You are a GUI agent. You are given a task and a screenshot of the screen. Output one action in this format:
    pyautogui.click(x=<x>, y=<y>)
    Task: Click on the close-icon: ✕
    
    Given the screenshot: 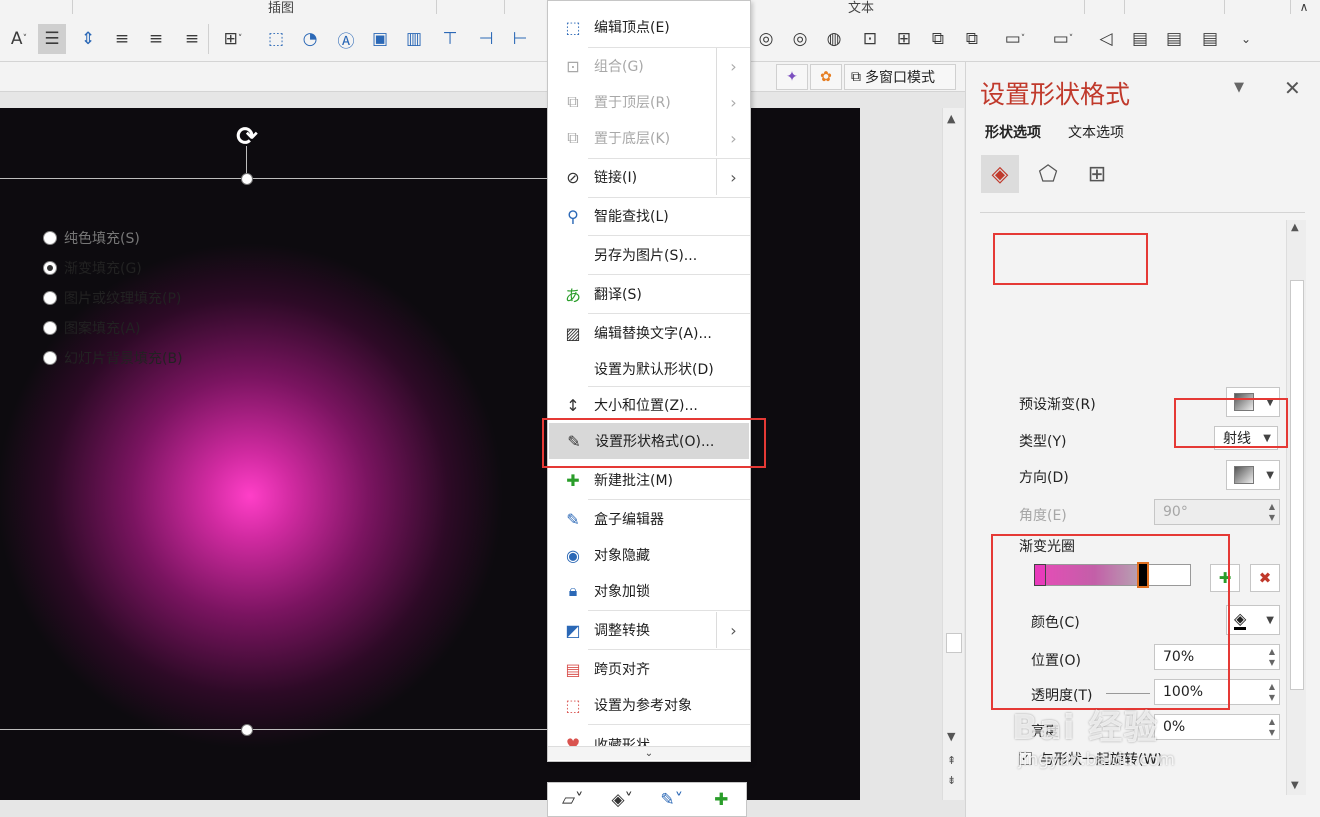 What is the action you would take?
    pyautogui.click(x=1292, y=88)
    